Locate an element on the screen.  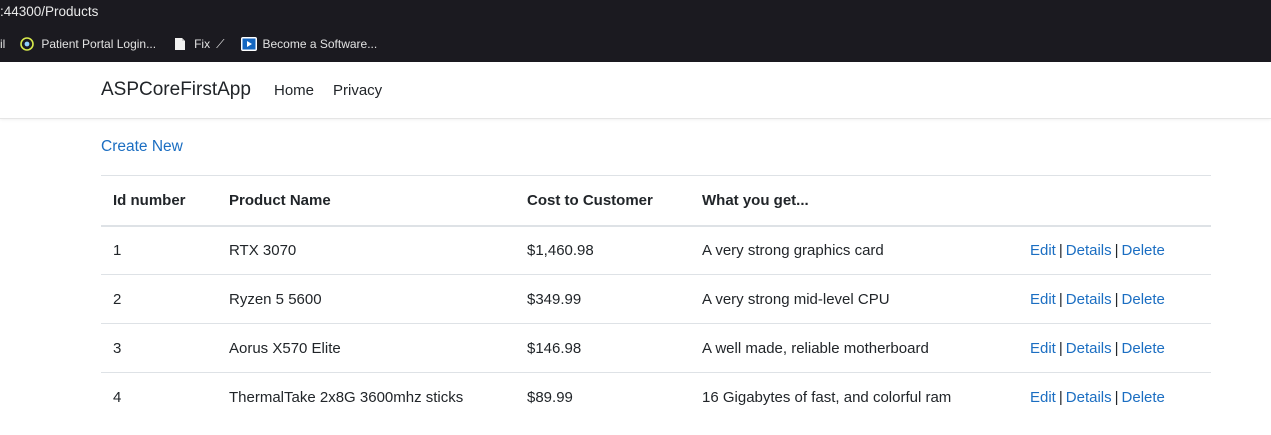
video-play-icon is located at coordinates (248, 44).